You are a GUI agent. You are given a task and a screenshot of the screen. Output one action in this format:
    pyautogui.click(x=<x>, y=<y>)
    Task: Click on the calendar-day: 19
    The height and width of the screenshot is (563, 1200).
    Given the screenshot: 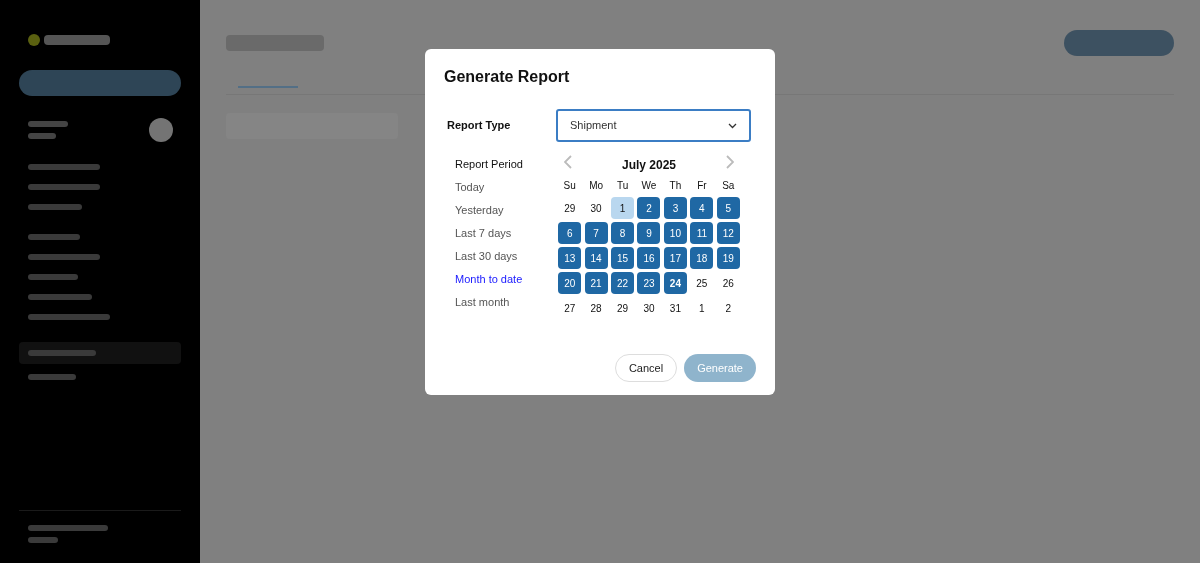 What is the action you would take?
    pyautogui.click(x=728, y=258)
    